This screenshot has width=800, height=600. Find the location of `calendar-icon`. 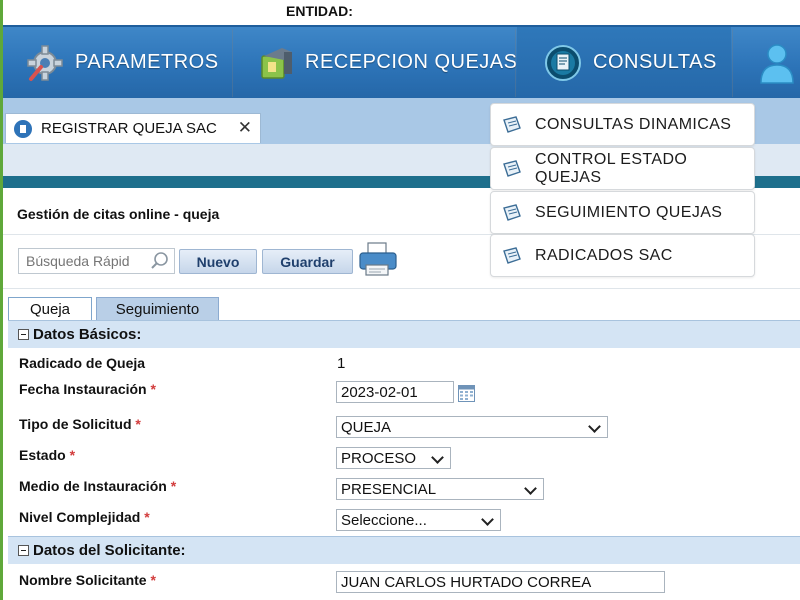

calendar-icon is located at coordinates (466, 393).